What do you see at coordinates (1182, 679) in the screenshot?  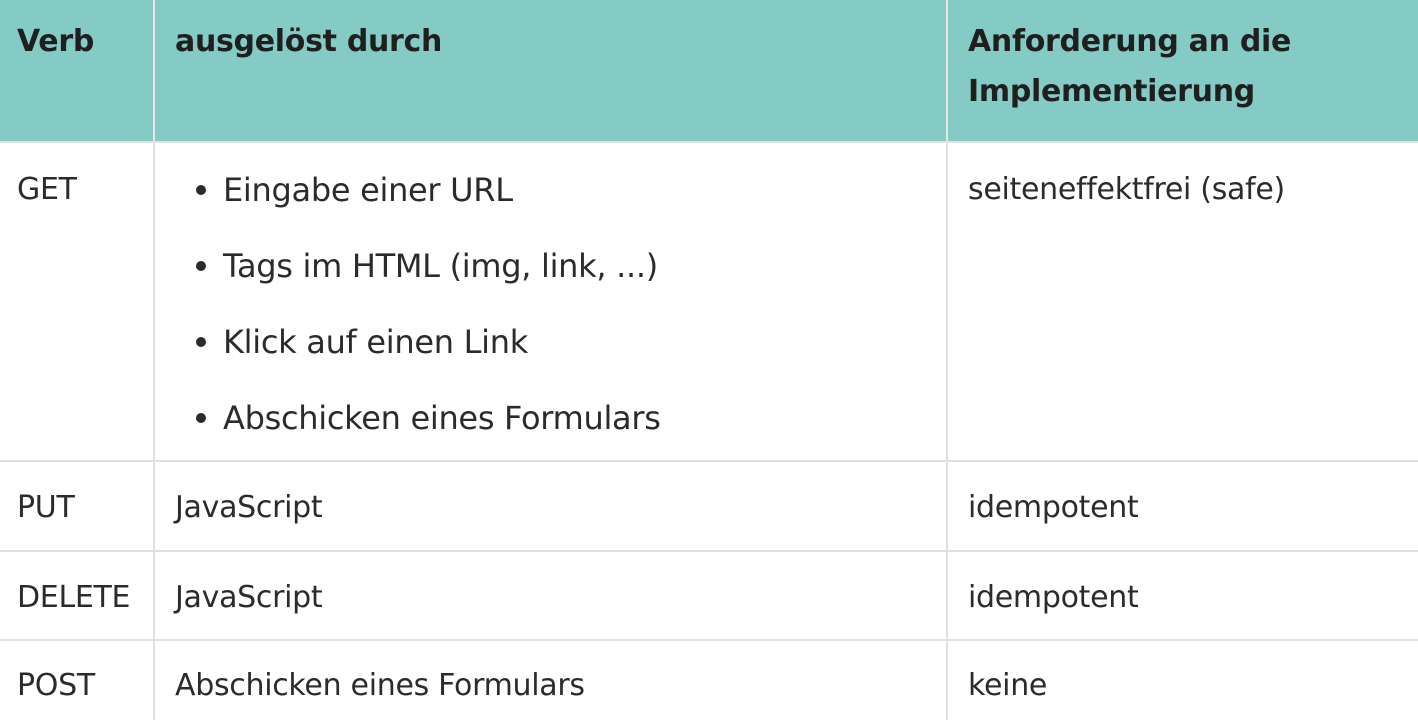 I see `cell-requirement: keine` at bounding box center [1182, 679].